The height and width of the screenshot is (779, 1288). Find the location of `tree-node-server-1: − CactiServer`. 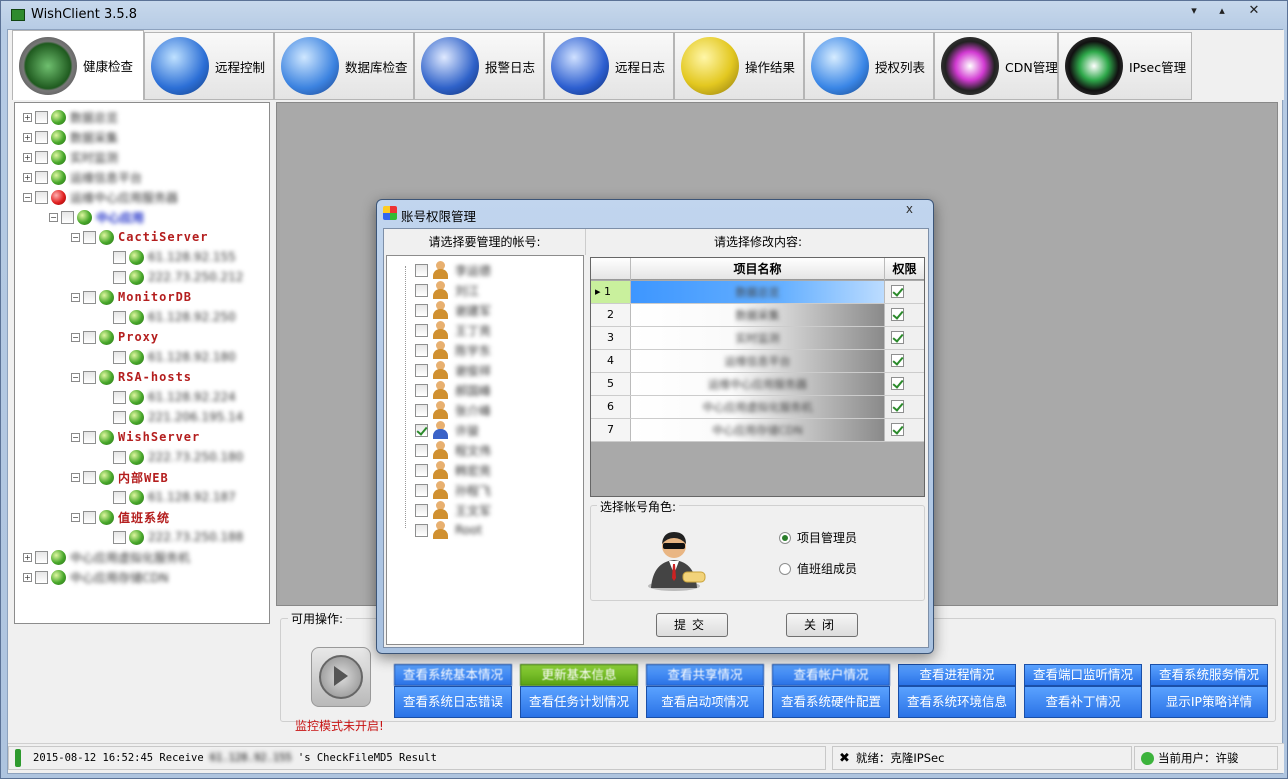

tree-node-server-1: − CactiServer is located at coordinates (139, 237).